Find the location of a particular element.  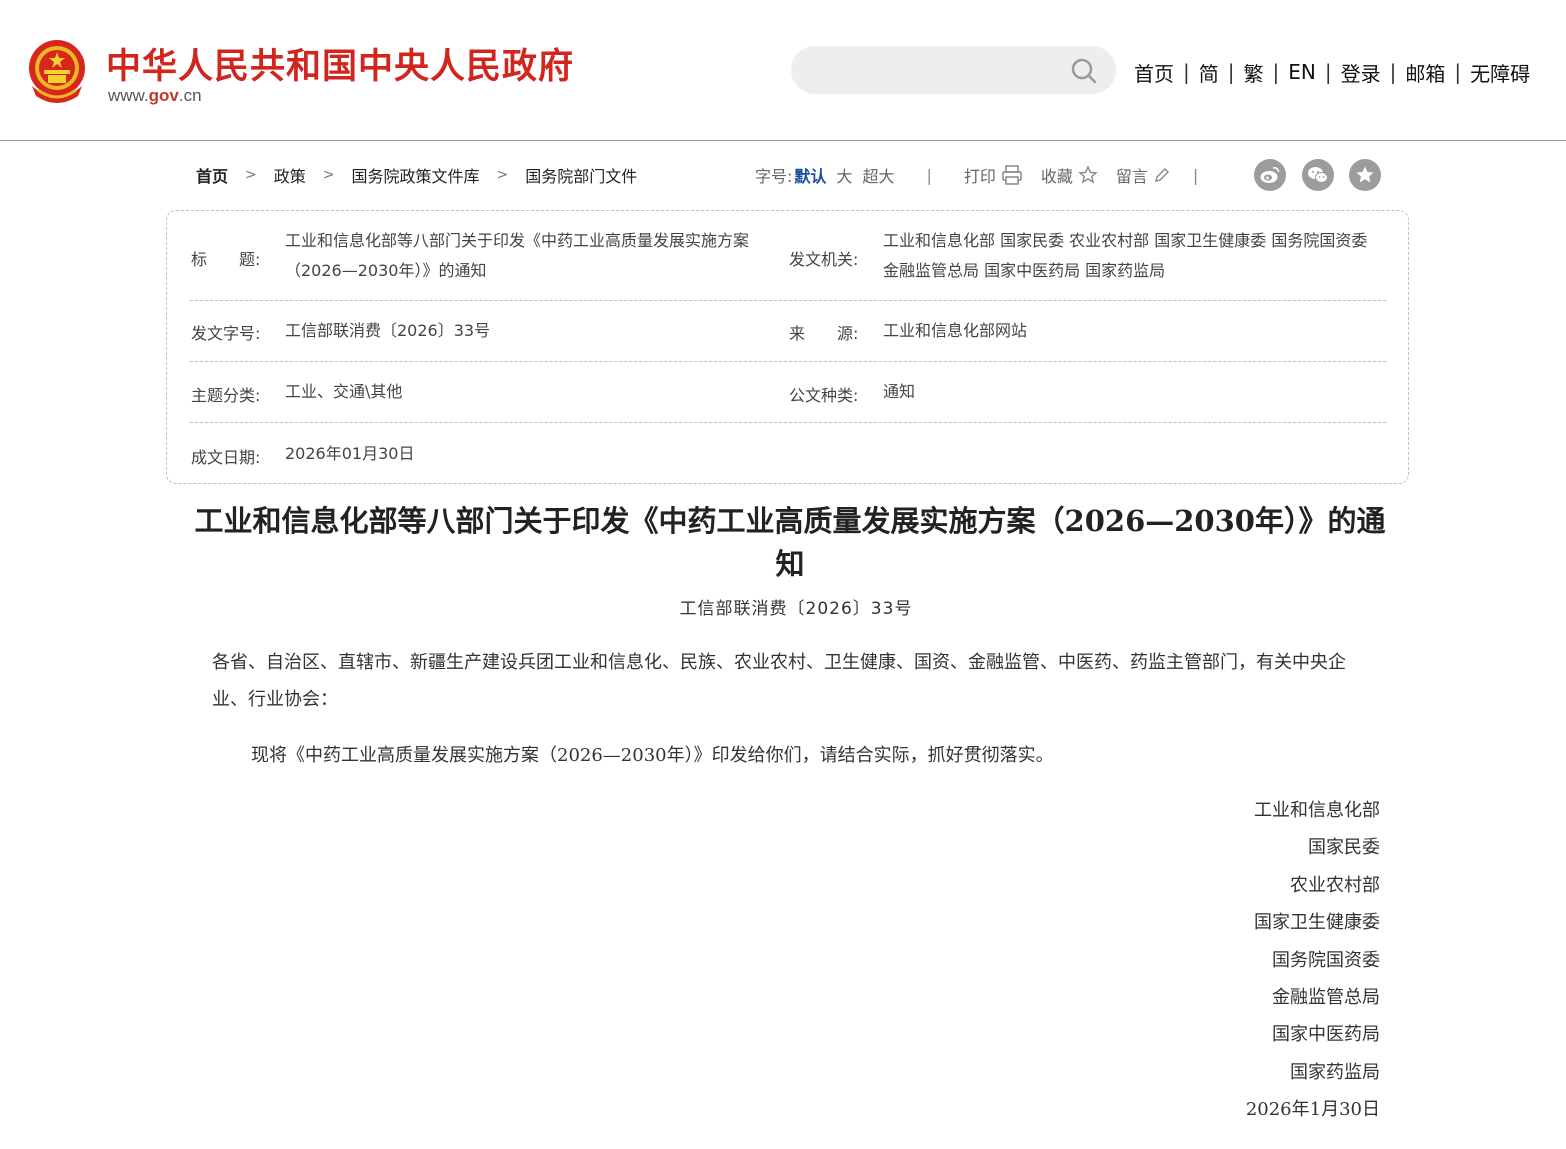

info-row-topic: 主题分类: 工业、交通\其他 公文种类: 通知 is located at coordinates (788, 392).